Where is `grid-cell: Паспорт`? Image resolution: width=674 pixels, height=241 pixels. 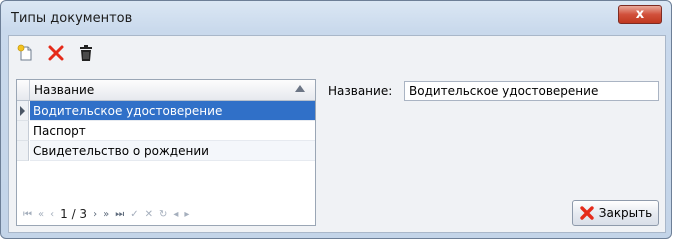
grid-cell: Паспорт is located at coordinates (172, 131).